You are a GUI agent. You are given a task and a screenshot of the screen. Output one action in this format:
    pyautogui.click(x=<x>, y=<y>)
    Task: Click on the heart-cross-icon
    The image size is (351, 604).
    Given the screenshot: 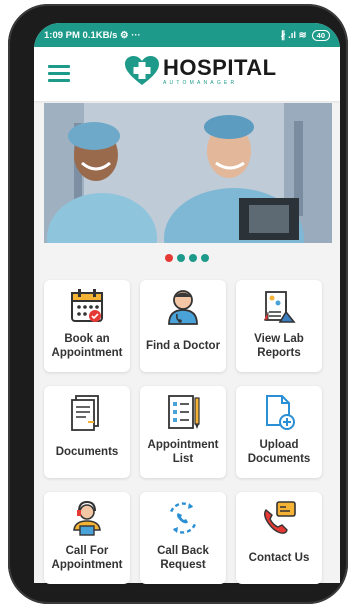 What is the action you would take?
    pyautogui.click(x=142, y=70)
    